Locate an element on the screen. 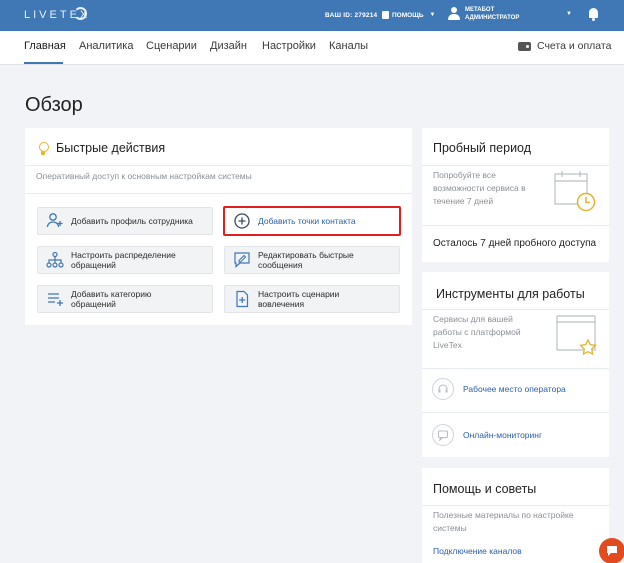 Image resolution: width=624 pixels, height=563 pixels. quick-actions-title: Быстрые действия is located at coordinates (111, 148).